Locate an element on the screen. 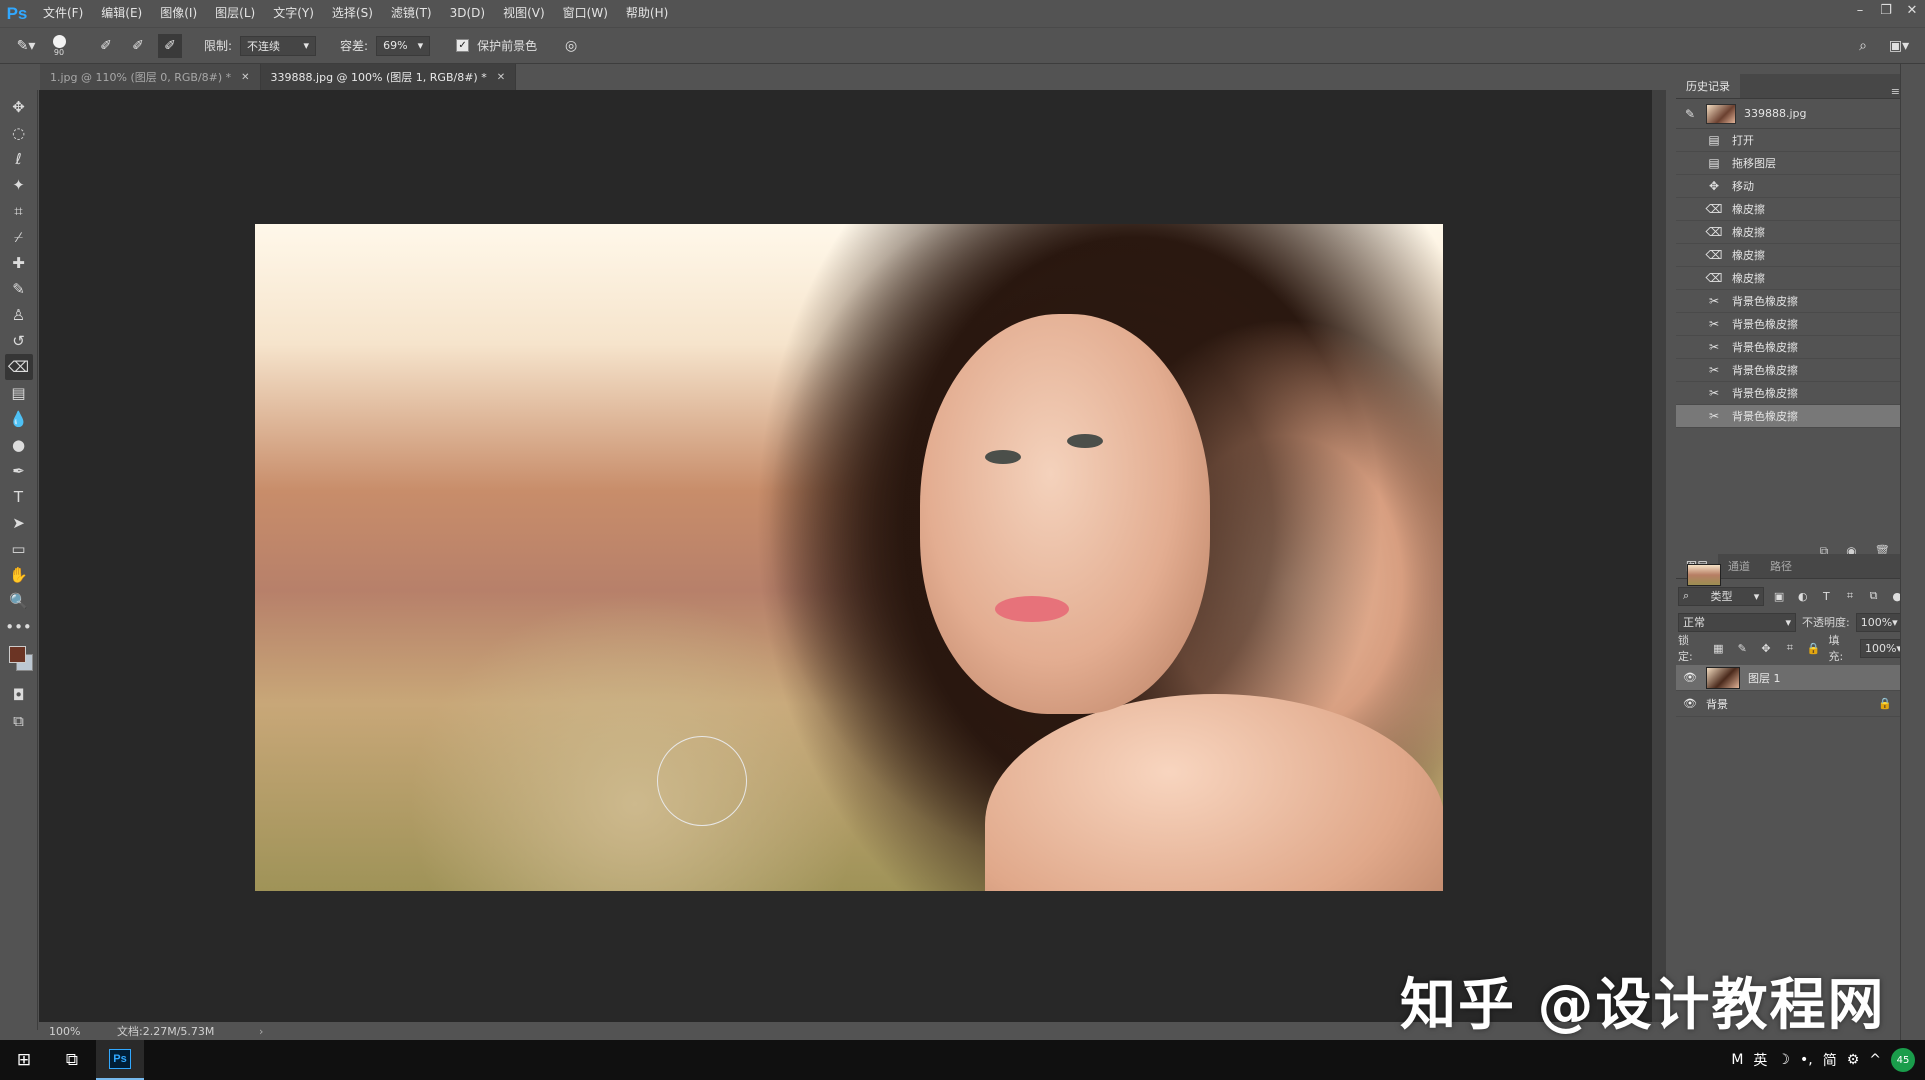 The image size is (1925, 1080). layer-row: 👁 背景 🔒 is located at coordinates (1791, 640).